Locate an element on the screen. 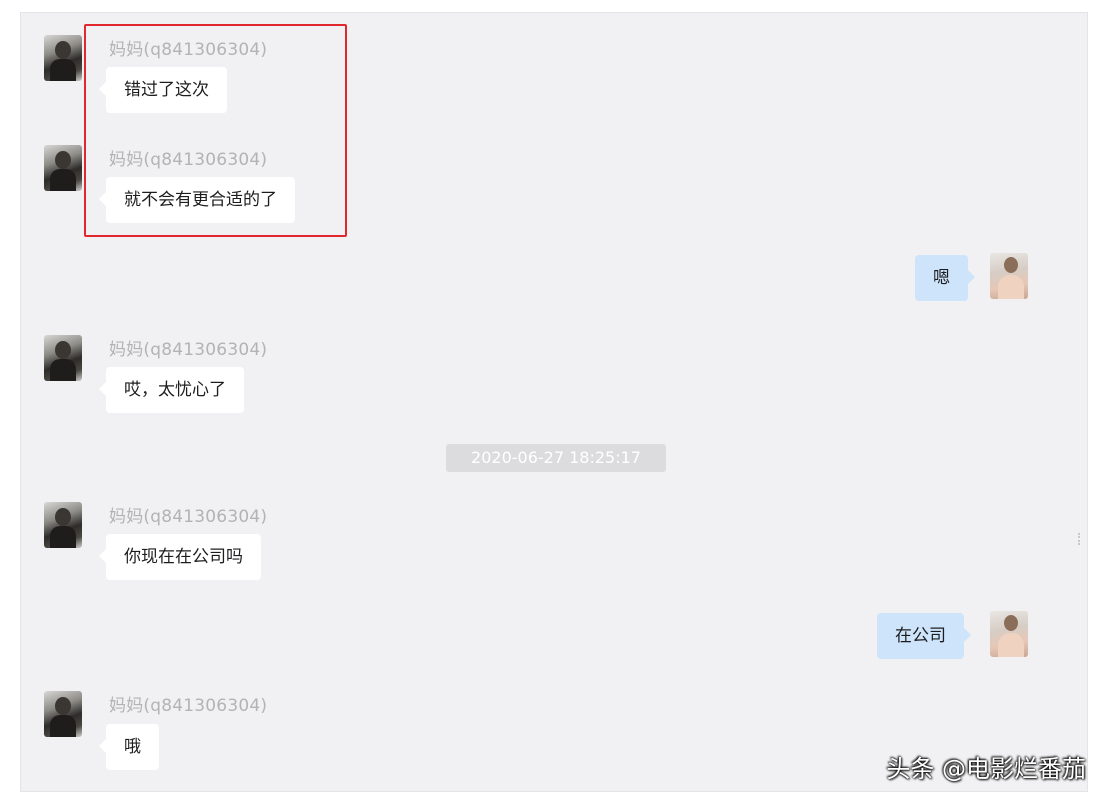  message-bubble-outgoing: 嗯 is located at coordinates (945, 278).